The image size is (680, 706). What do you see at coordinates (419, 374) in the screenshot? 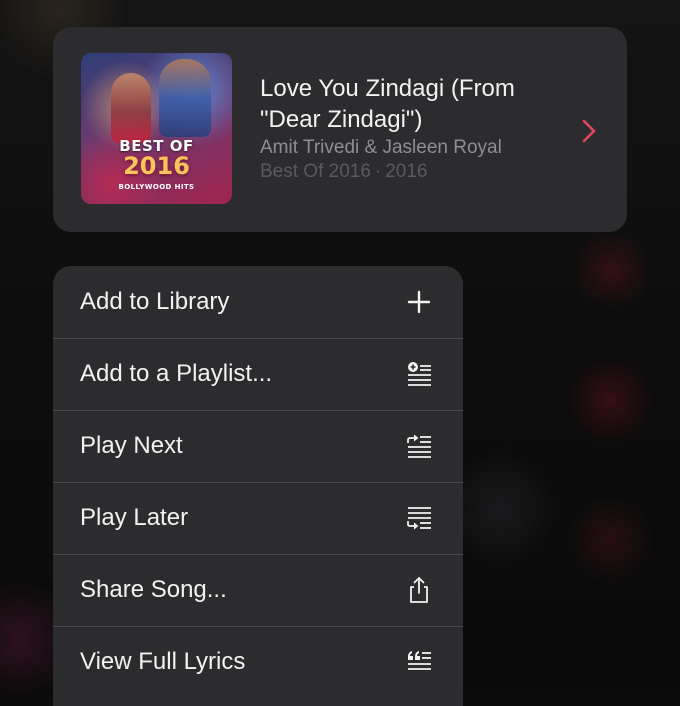
I see `add-to-playlist-icon` at bounding box center [419, 374].